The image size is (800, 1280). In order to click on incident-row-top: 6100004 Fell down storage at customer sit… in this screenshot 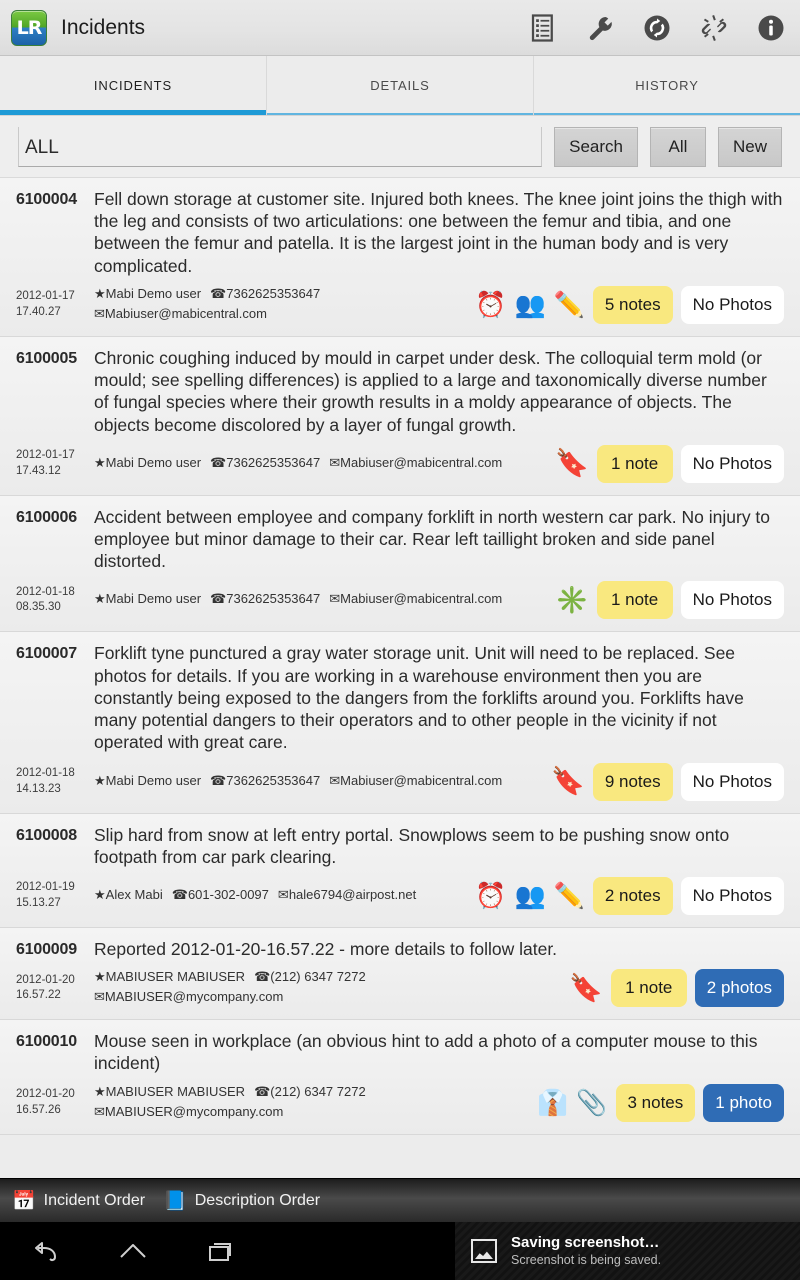, I will do `click(400, 232)`.